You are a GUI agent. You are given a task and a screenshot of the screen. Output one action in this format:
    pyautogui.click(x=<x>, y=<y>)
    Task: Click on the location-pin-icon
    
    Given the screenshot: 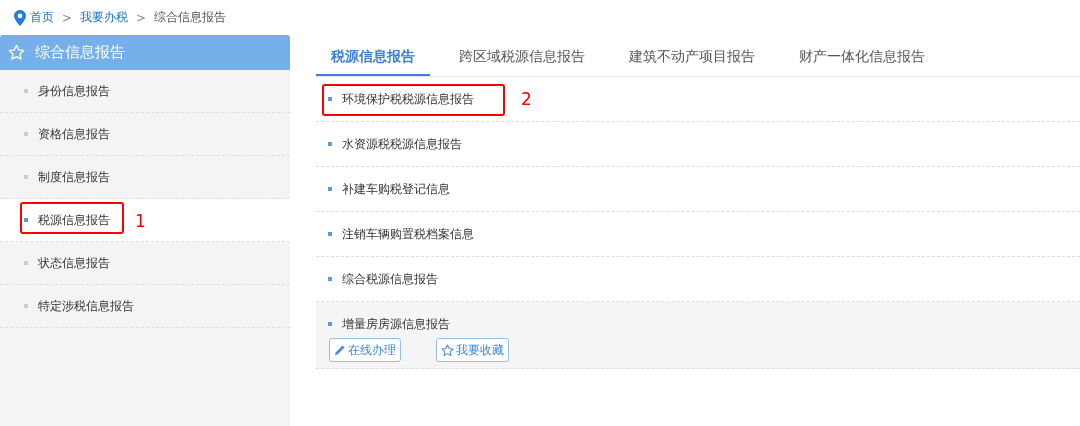 What is the action you would take?
    pyautogui.click(x=20, y=17)
    